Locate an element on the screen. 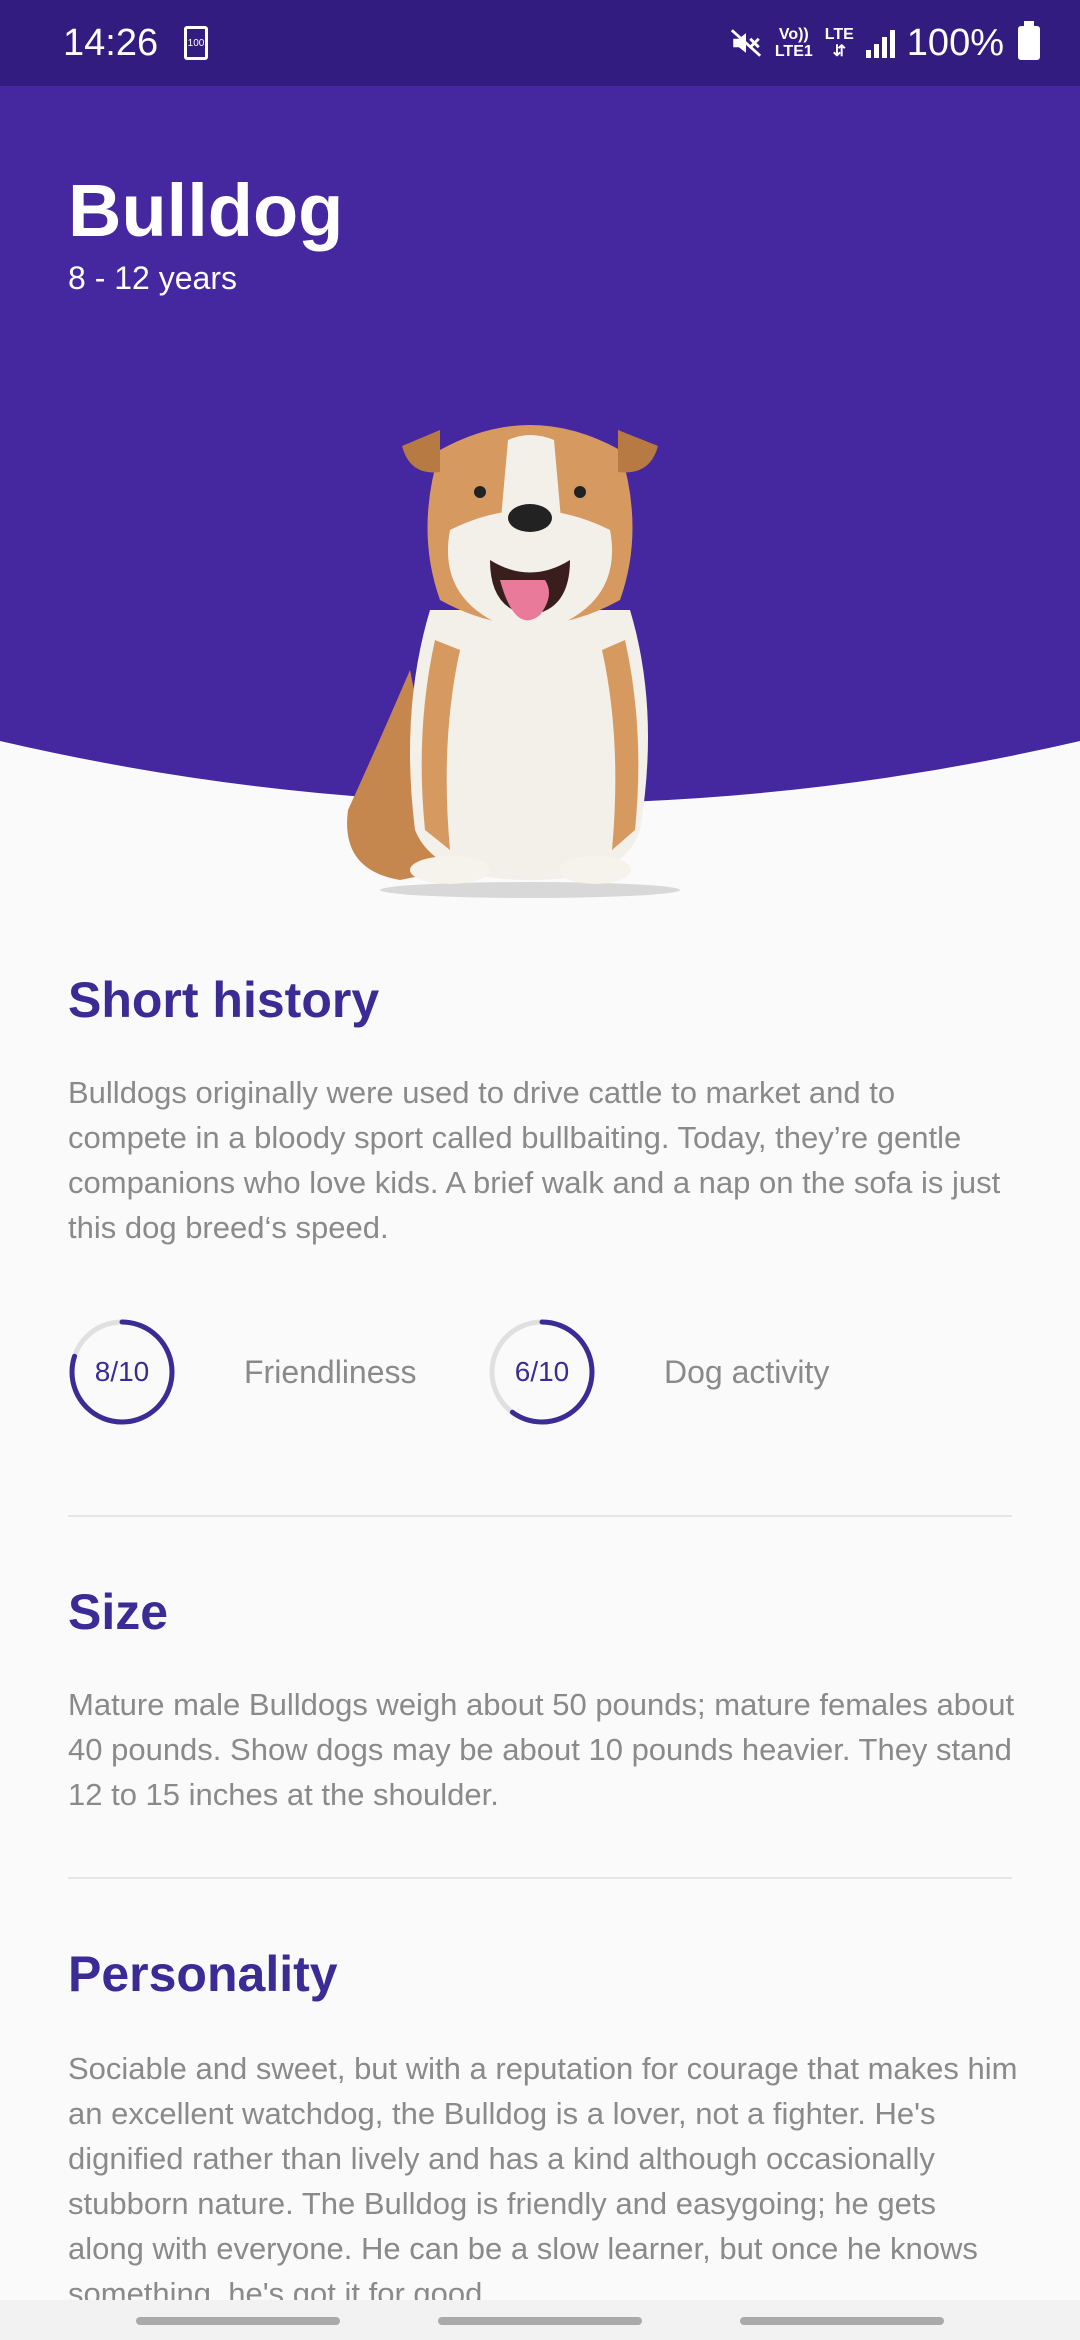  navigation-bar is located at coordinates (540, 2320).